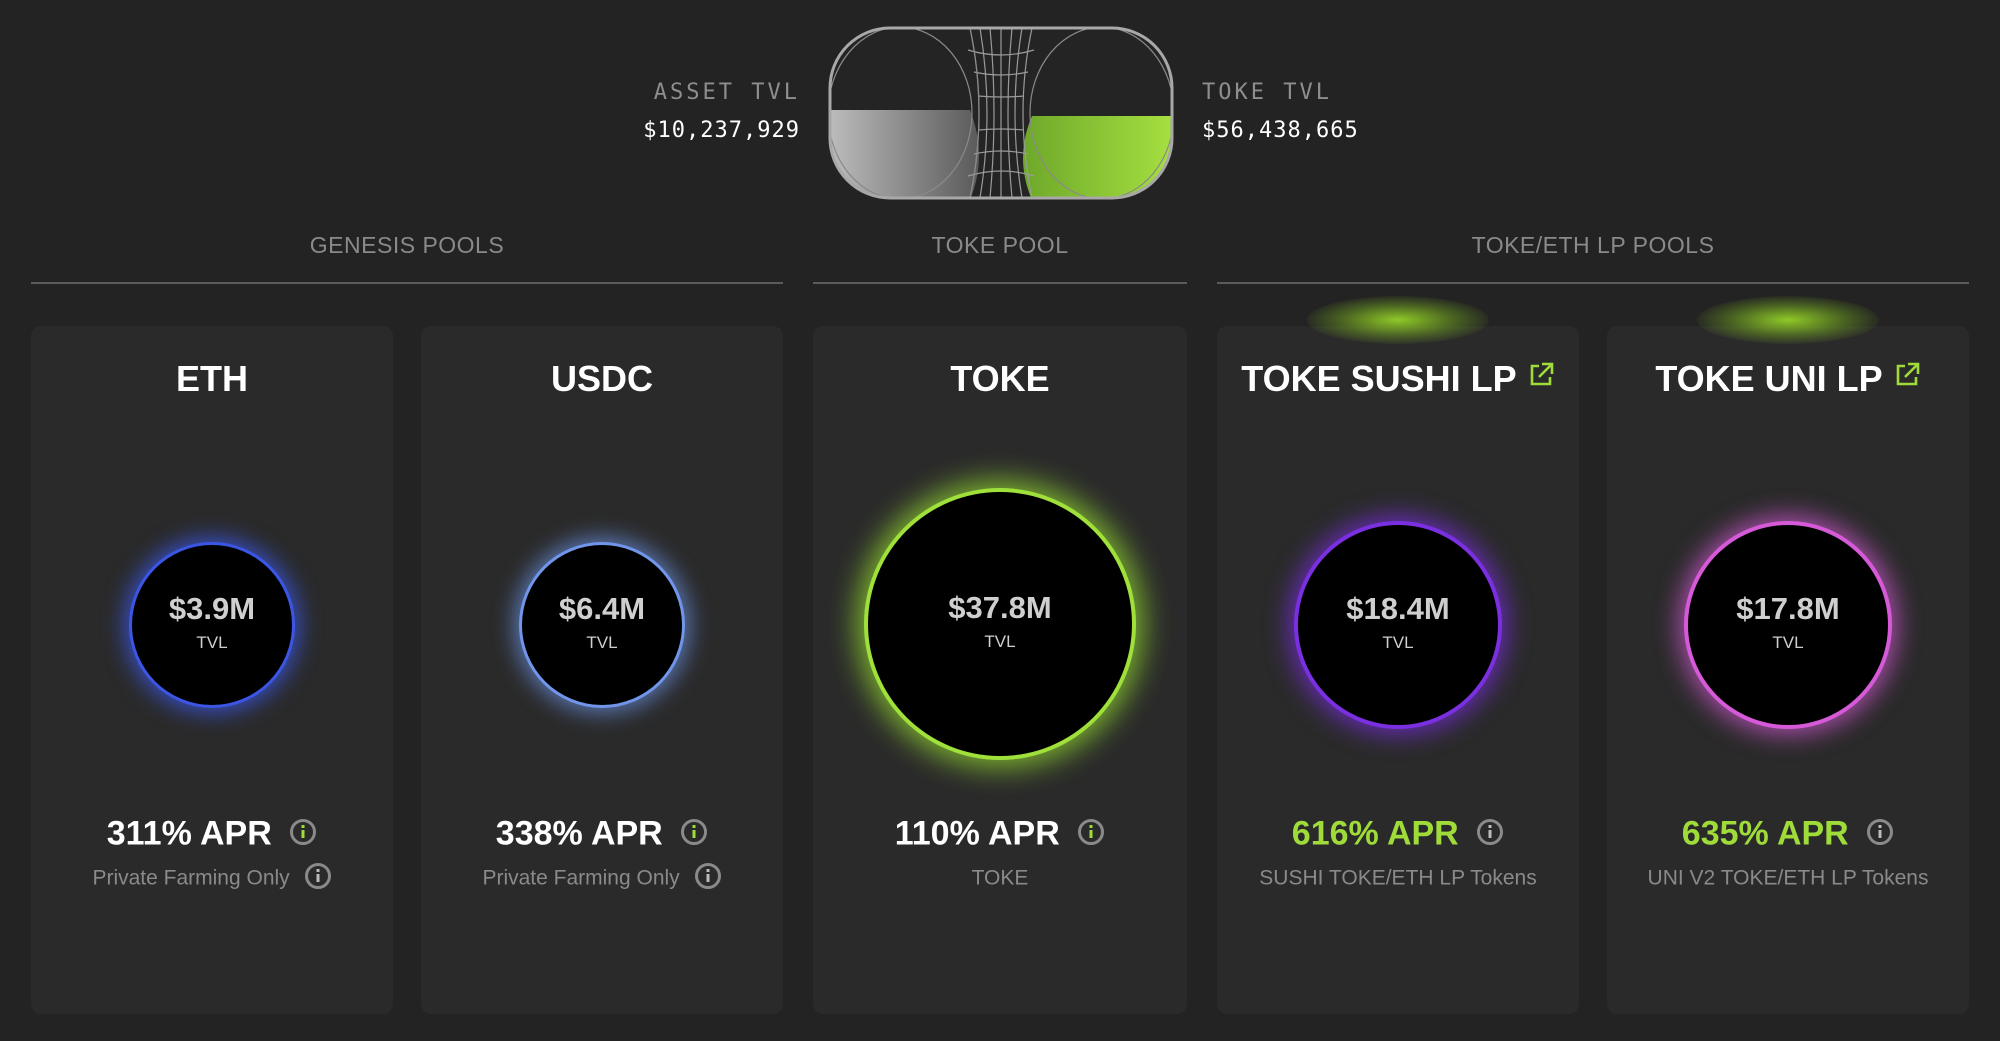 Image resolution: width=2000 pixels, height=1041 pixels. What do you see at coordinates (1375, 833) in the screenshot?
I see `apr-value: 616% APR` at bounding box center [1375, 833].